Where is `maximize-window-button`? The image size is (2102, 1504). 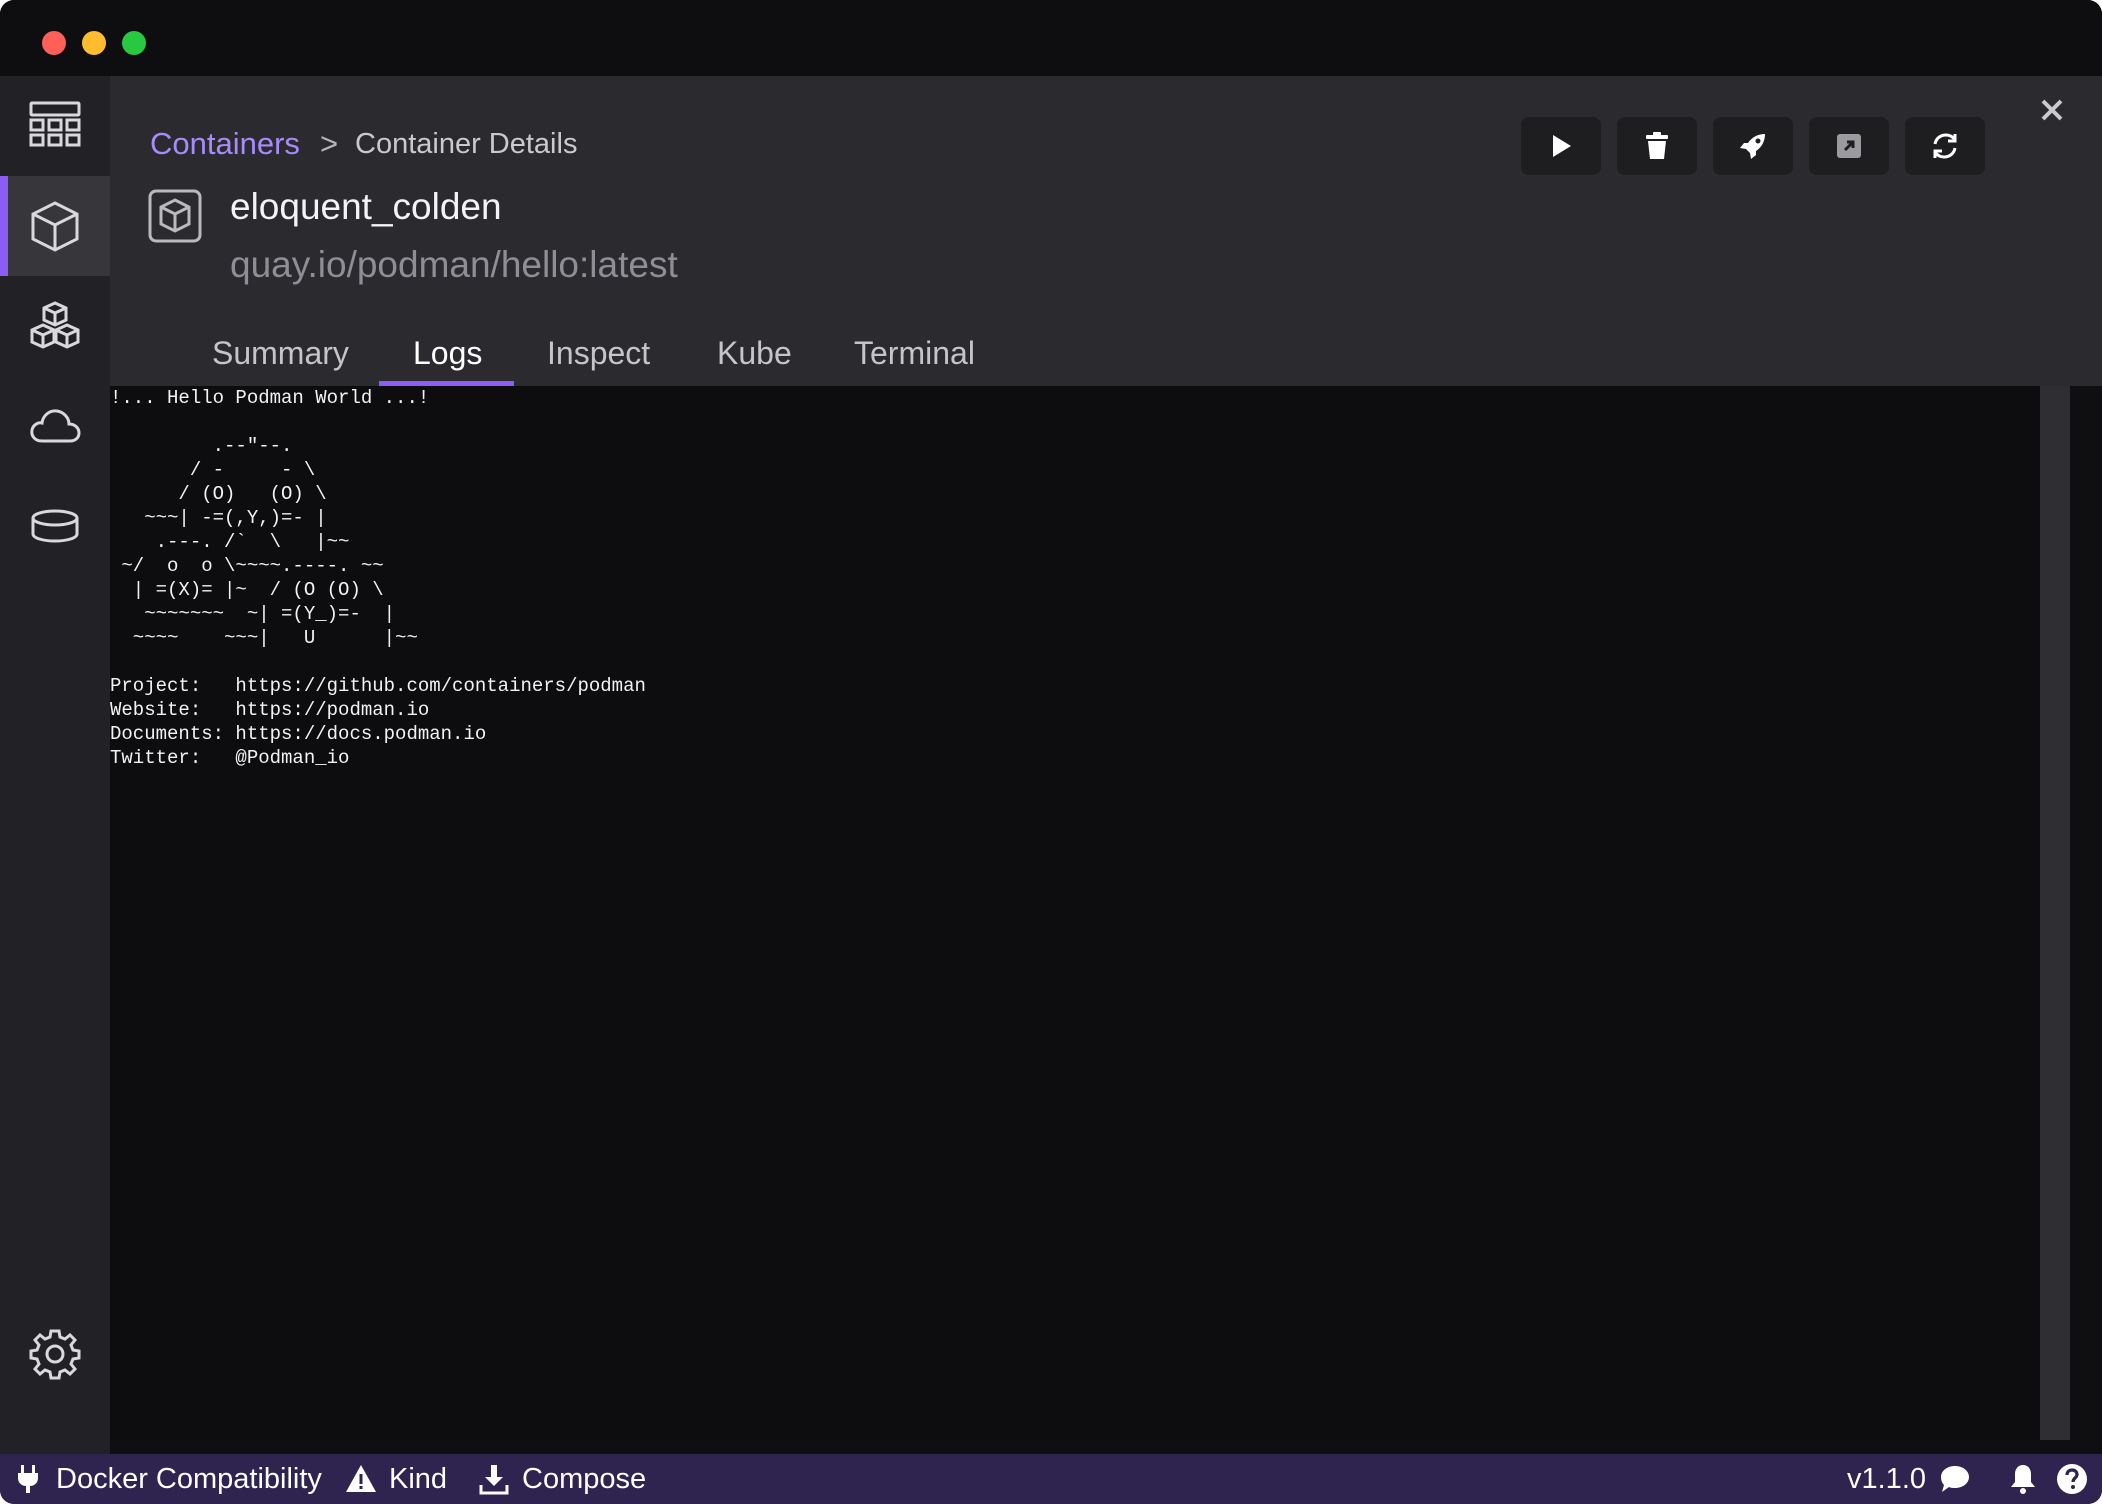
maximize-window-button is located at coordinates (134, 43).